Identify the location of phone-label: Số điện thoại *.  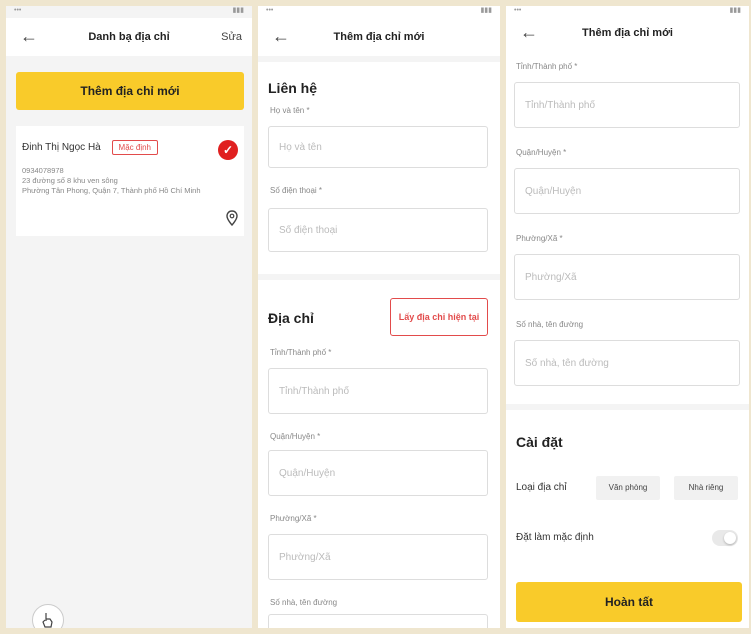
(296, 190).